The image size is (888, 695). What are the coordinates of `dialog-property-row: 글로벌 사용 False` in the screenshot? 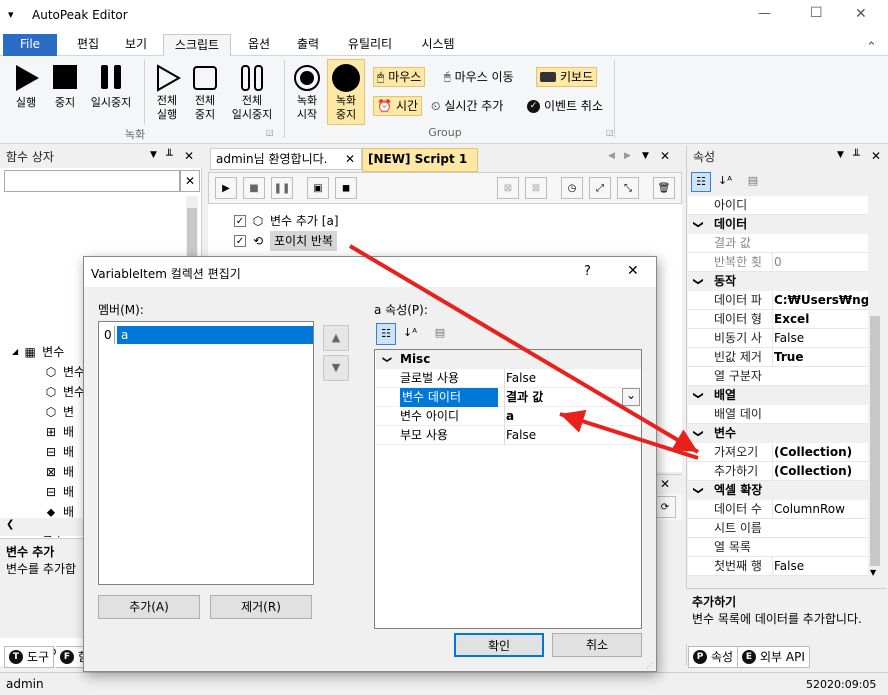 It's located at (508, 378).